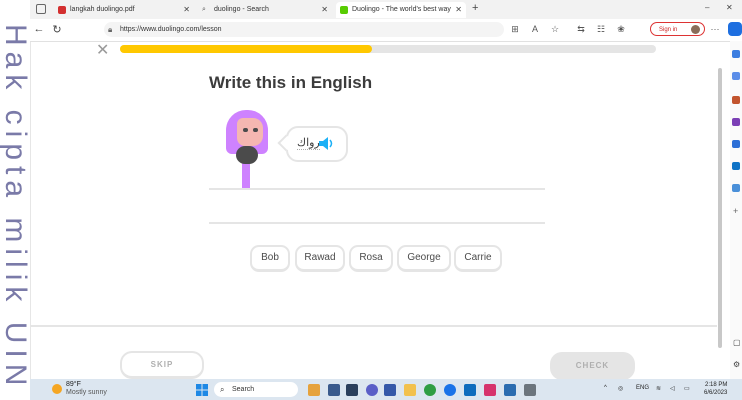 This screenshot has width=742, height=400. What do you see at coordinates (672, 388) in the screenshot?
I see `volume-icon: ◁` at bounding box center [672, 388].